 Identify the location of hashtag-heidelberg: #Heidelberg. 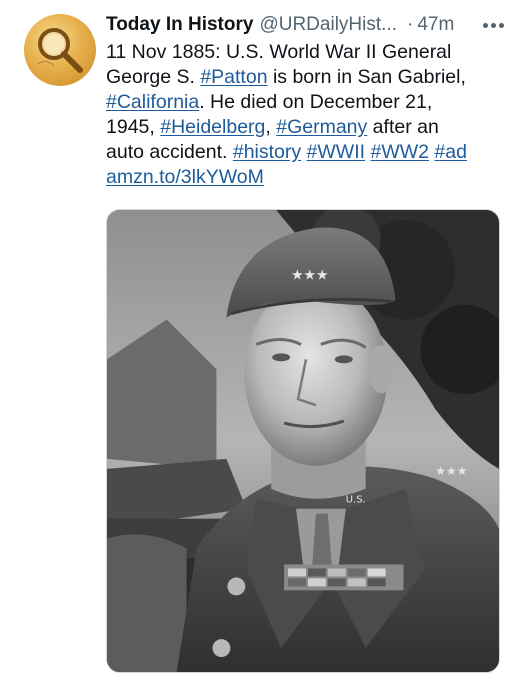
(212, 127).